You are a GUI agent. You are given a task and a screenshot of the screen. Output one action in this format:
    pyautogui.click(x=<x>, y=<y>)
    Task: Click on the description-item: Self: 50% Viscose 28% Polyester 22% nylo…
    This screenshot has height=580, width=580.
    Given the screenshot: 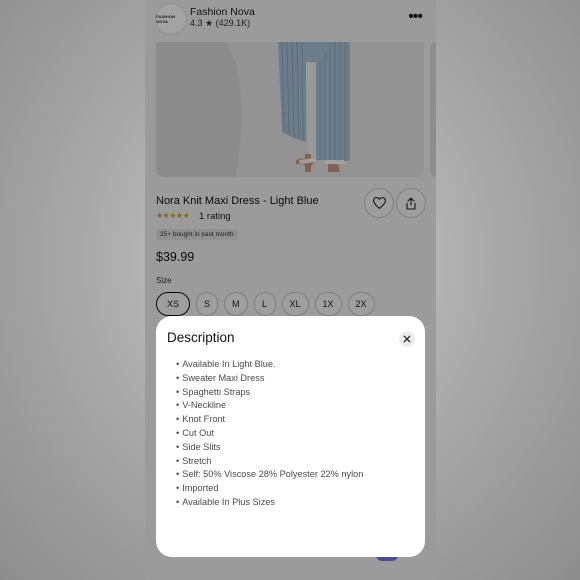 What is the action you would take?
    pyautogui.click(x=269, y=475)
    